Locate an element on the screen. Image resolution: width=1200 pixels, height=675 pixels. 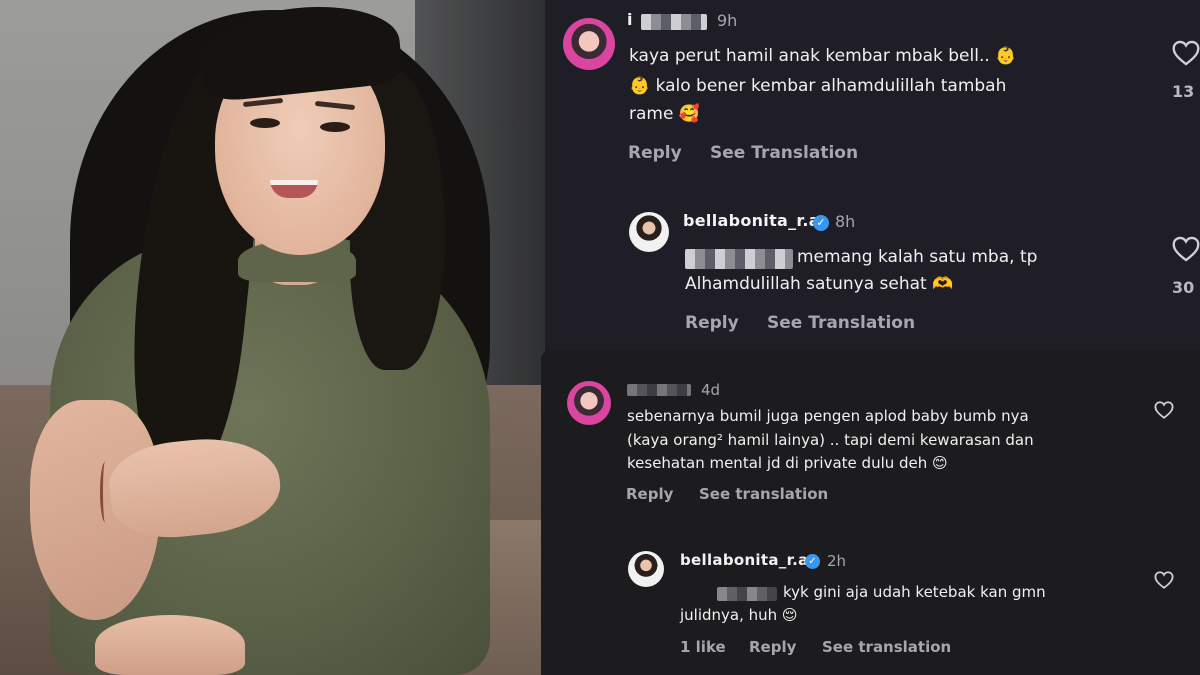
photo-hand-lower is located at coordinates (170, 645).